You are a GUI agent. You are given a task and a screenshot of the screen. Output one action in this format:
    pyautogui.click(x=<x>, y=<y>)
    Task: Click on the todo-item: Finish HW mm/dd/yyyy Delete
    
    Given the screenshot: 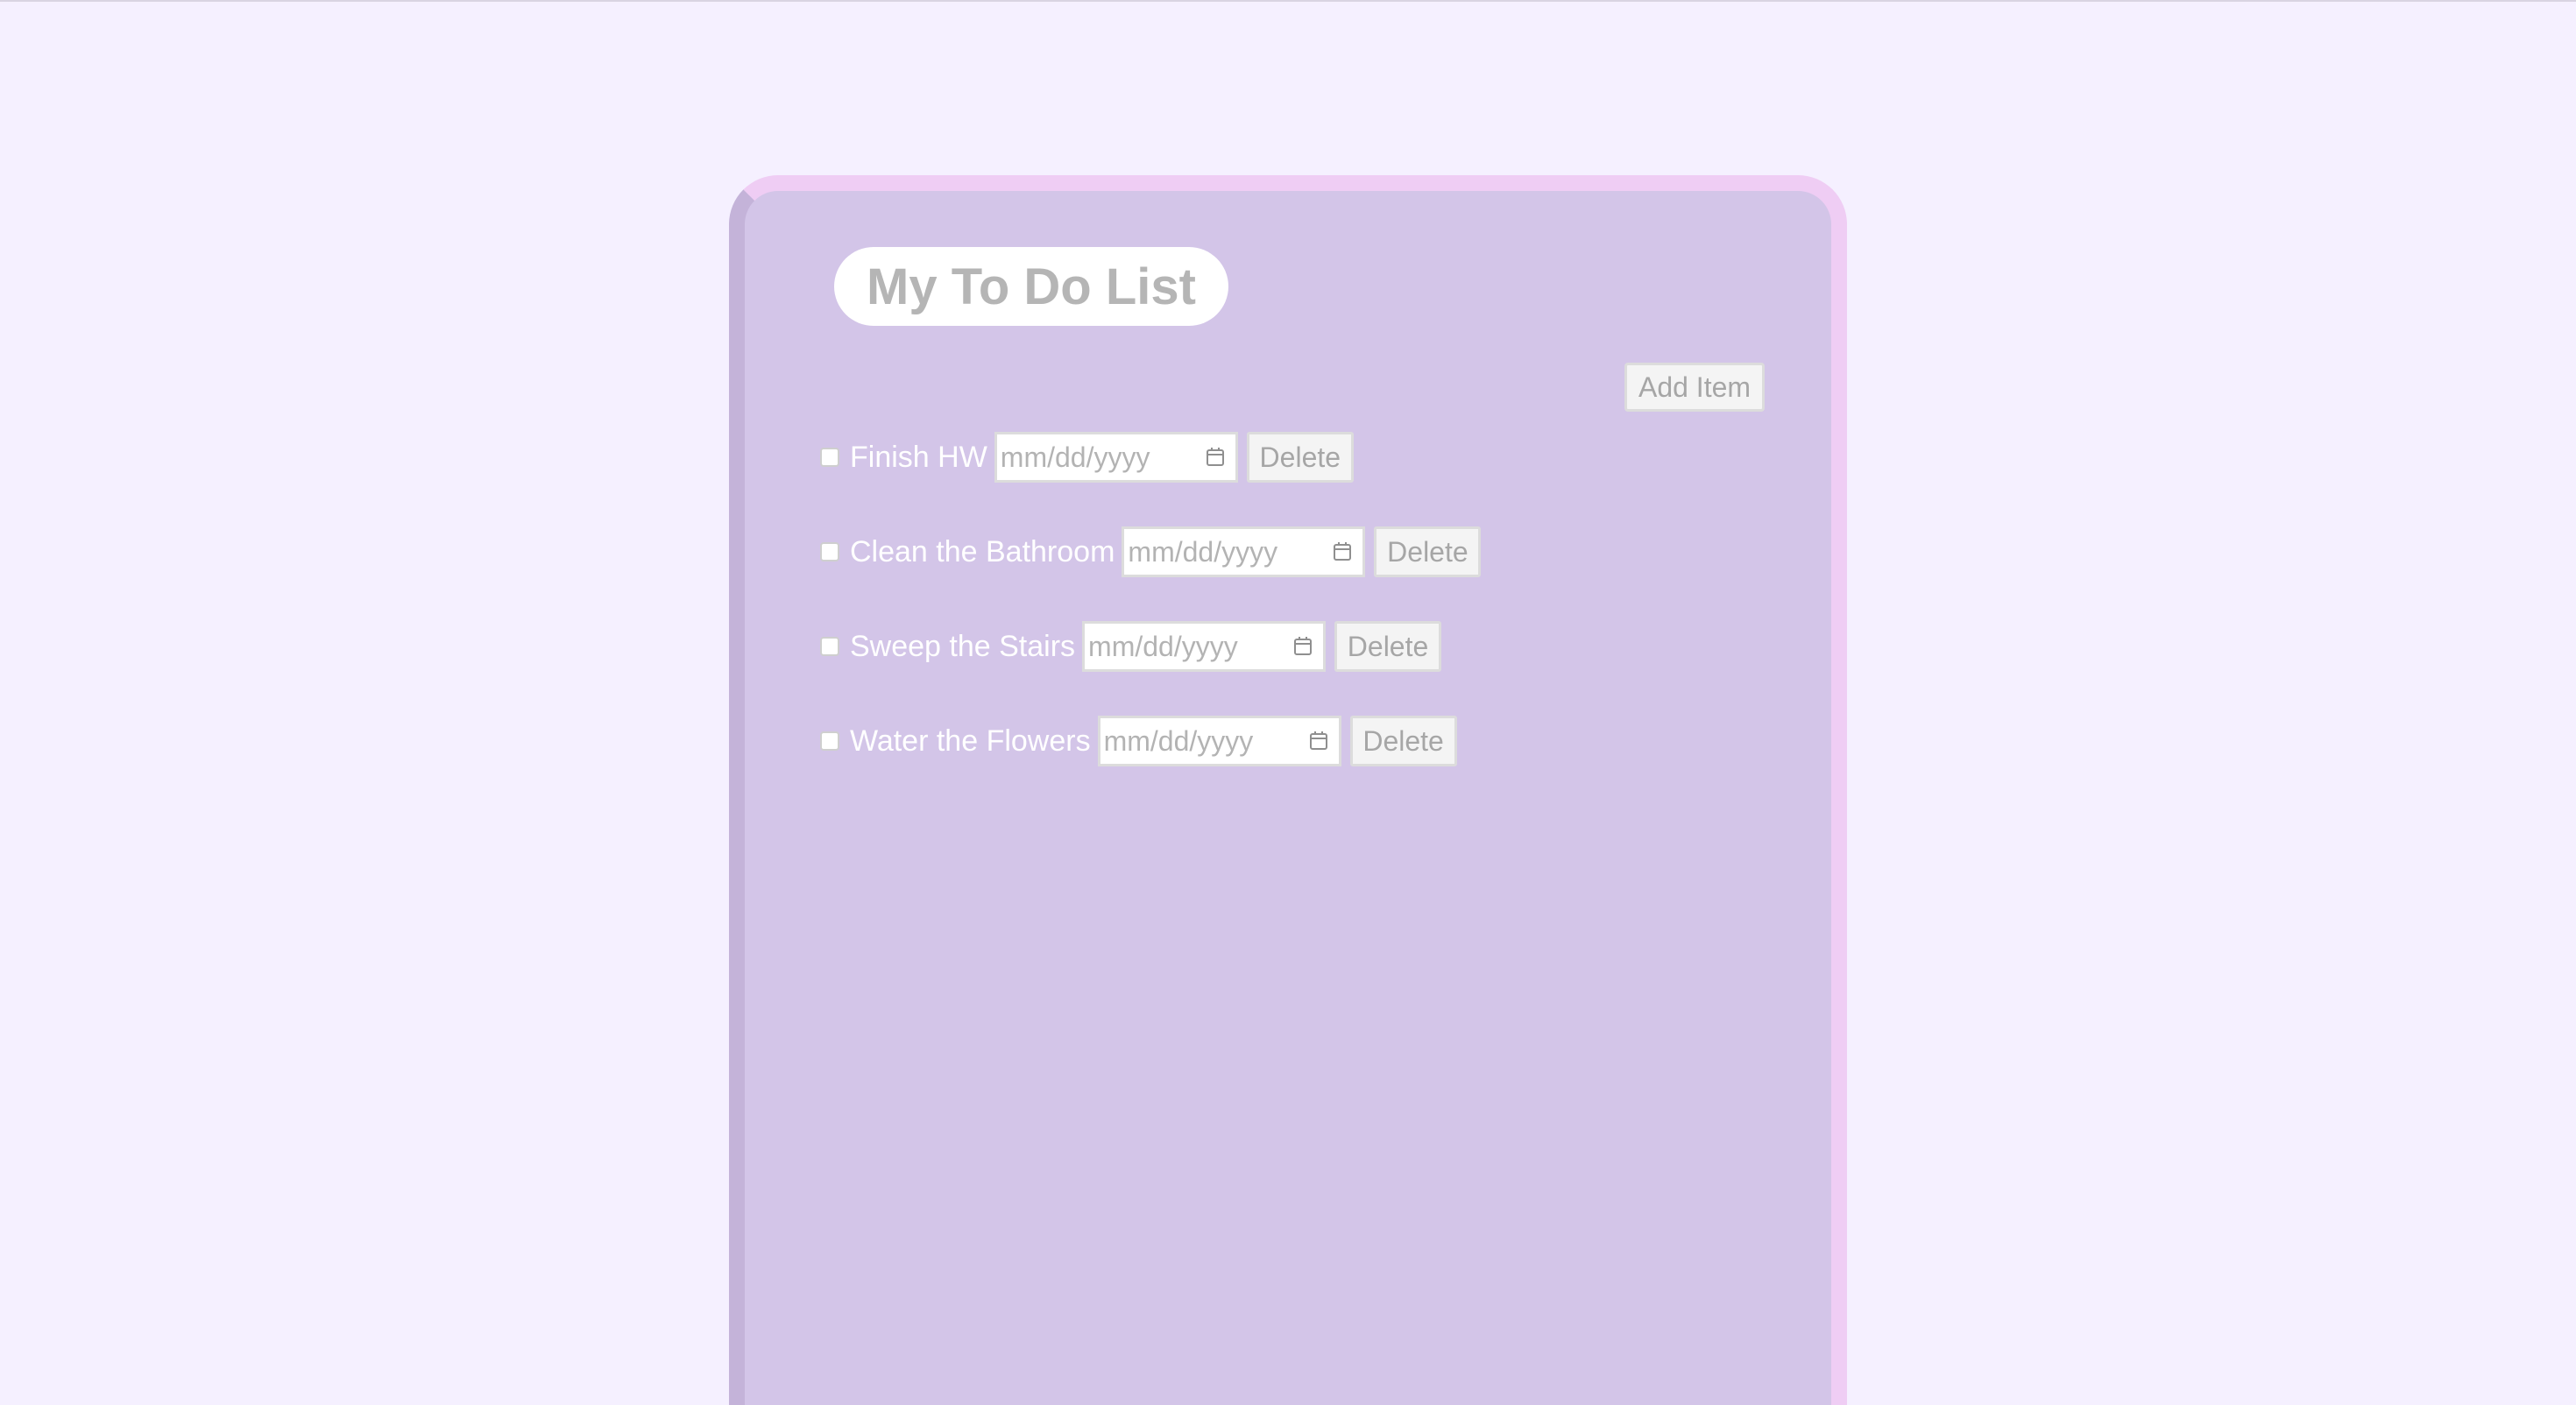 What is the action you would take?
    pyautogui.click(x=1087, y=458)
    